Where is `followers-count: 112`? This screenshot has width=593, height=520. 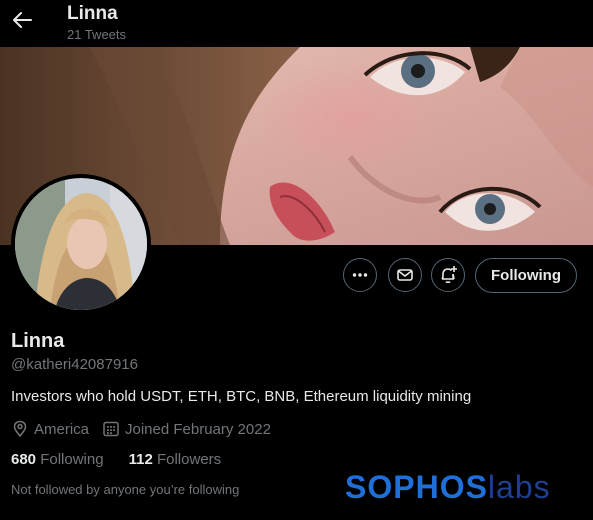 followers-count: 112 is located at coordinates (140, 459).